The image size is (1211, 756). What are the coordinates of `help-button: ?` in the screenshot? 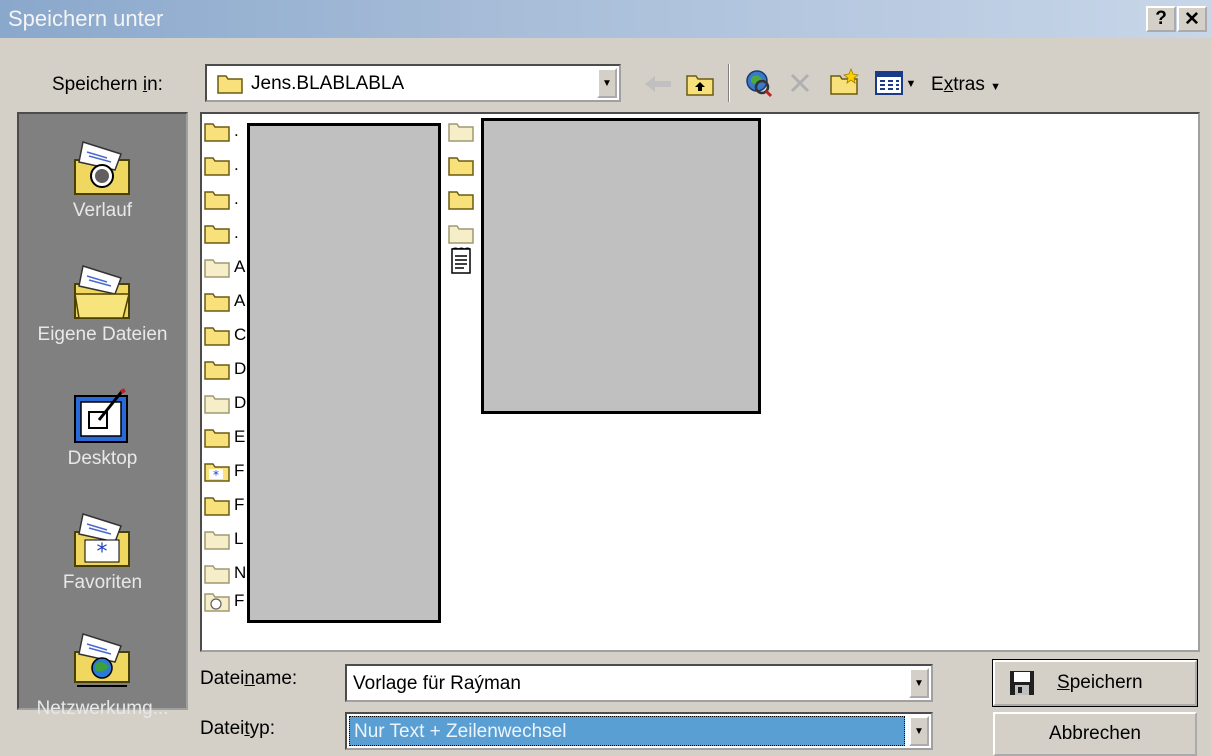 It's located at (1161, 19).